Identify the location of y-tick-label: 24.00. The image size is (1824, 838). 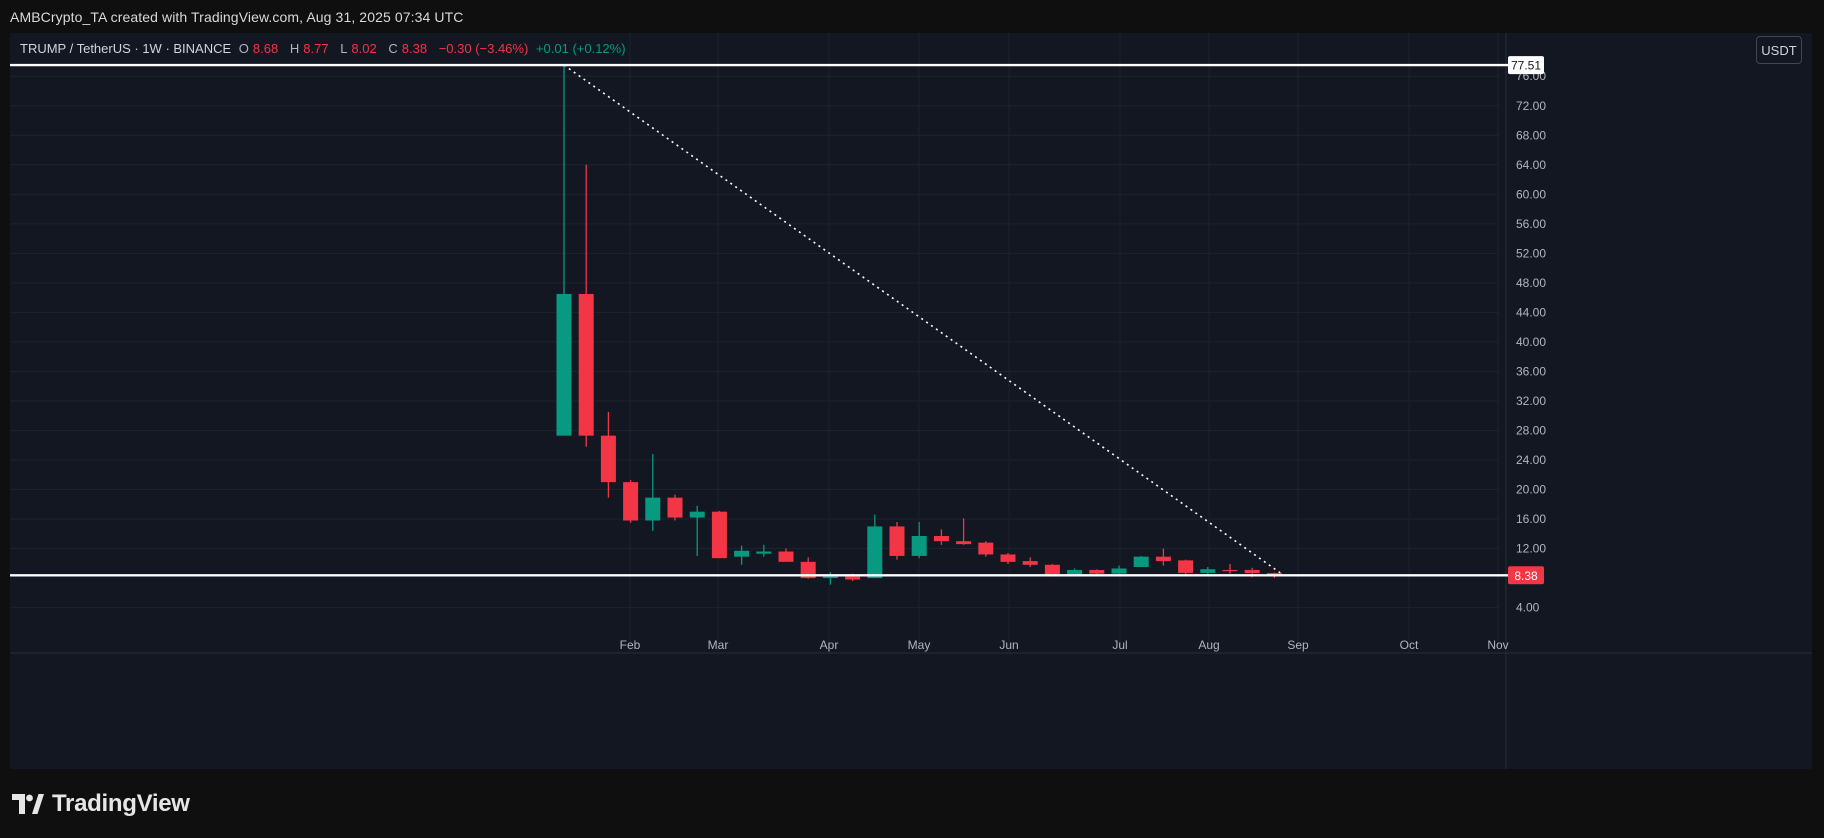
(1531, 460).